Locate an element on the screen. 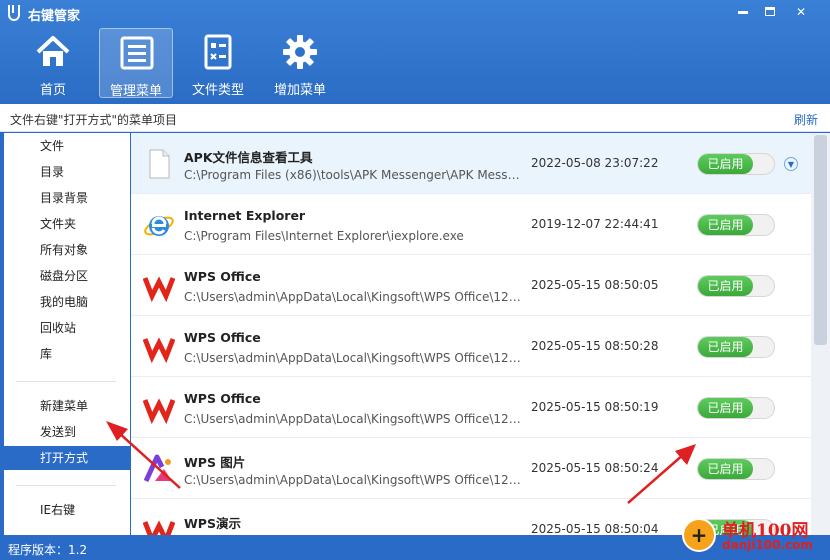 The width and height of the screenshot is (830, 560). list-scrollbar is located at coordinates (820, 334).